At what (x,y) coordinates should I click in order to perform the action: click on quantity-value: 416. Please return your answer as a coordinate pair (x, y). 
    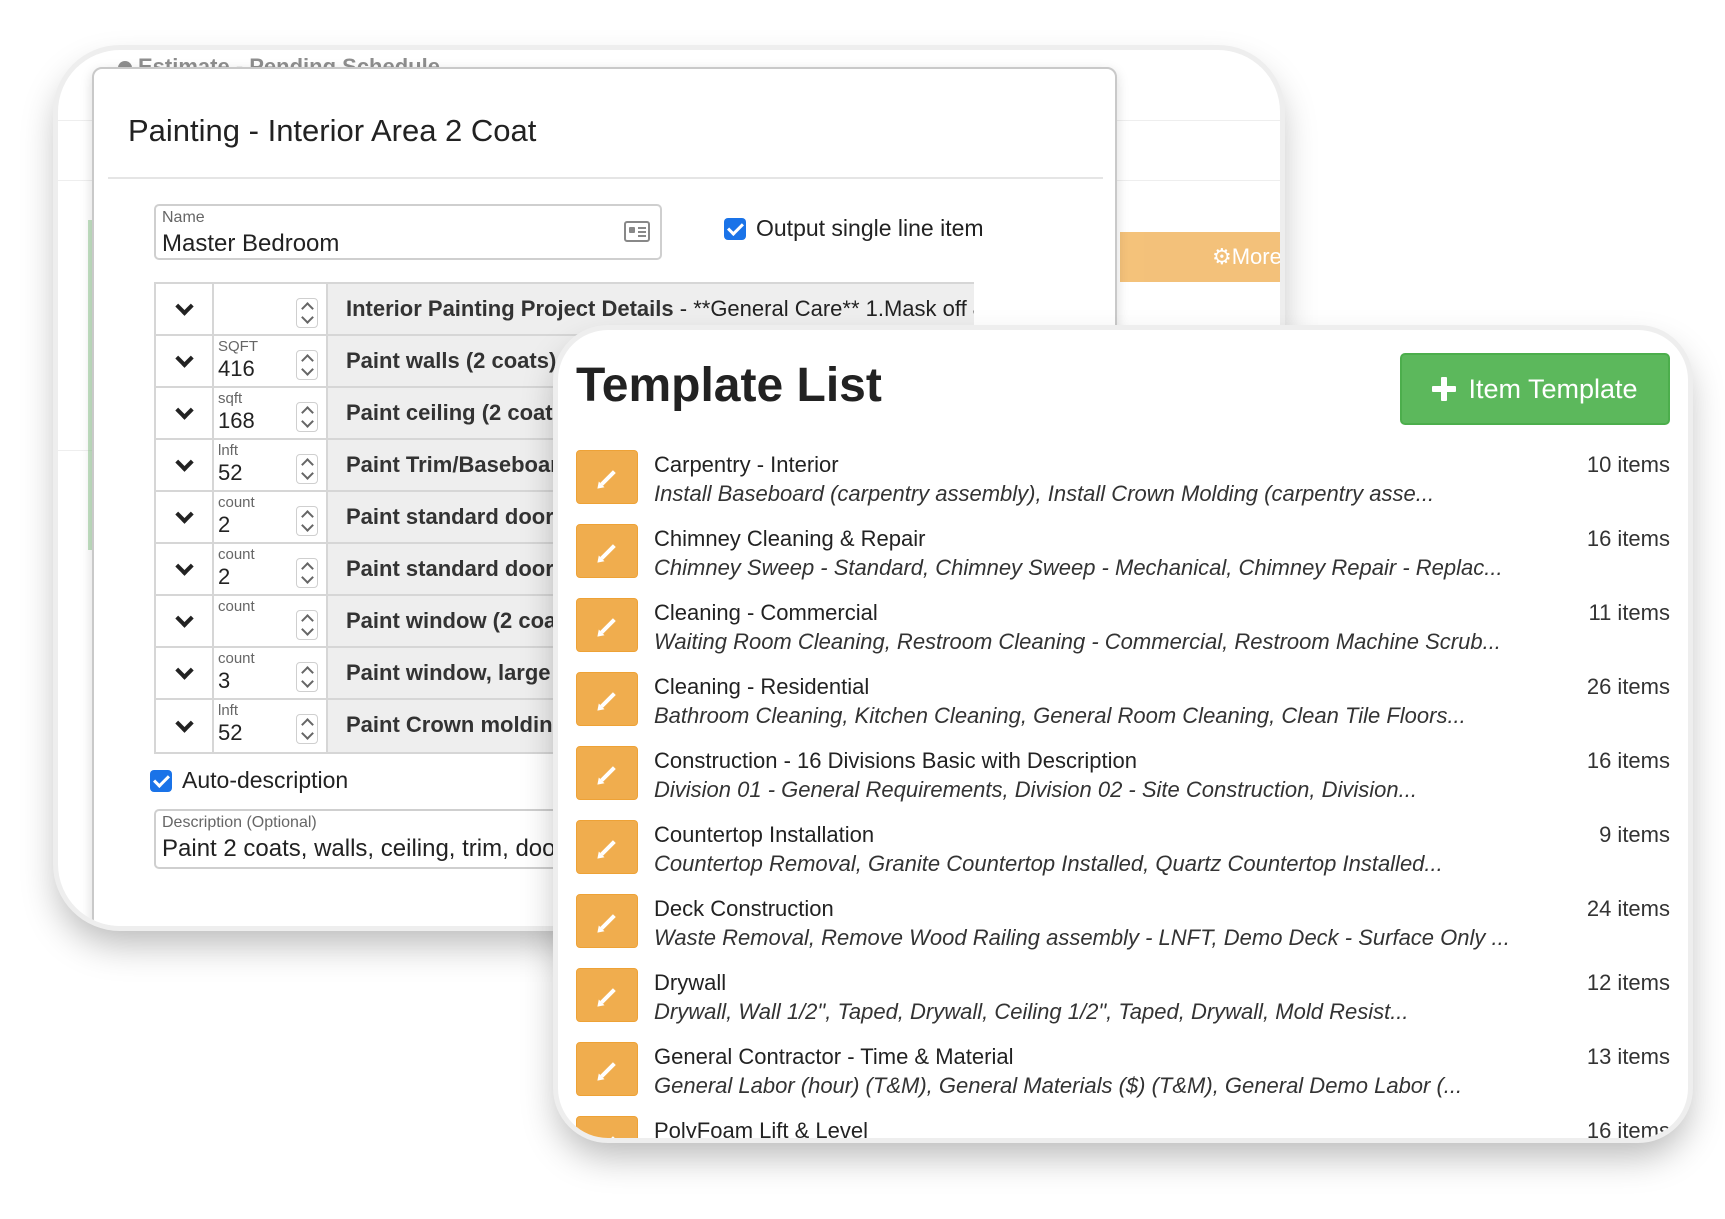
    Looking at the image, I should click on (236, 369).